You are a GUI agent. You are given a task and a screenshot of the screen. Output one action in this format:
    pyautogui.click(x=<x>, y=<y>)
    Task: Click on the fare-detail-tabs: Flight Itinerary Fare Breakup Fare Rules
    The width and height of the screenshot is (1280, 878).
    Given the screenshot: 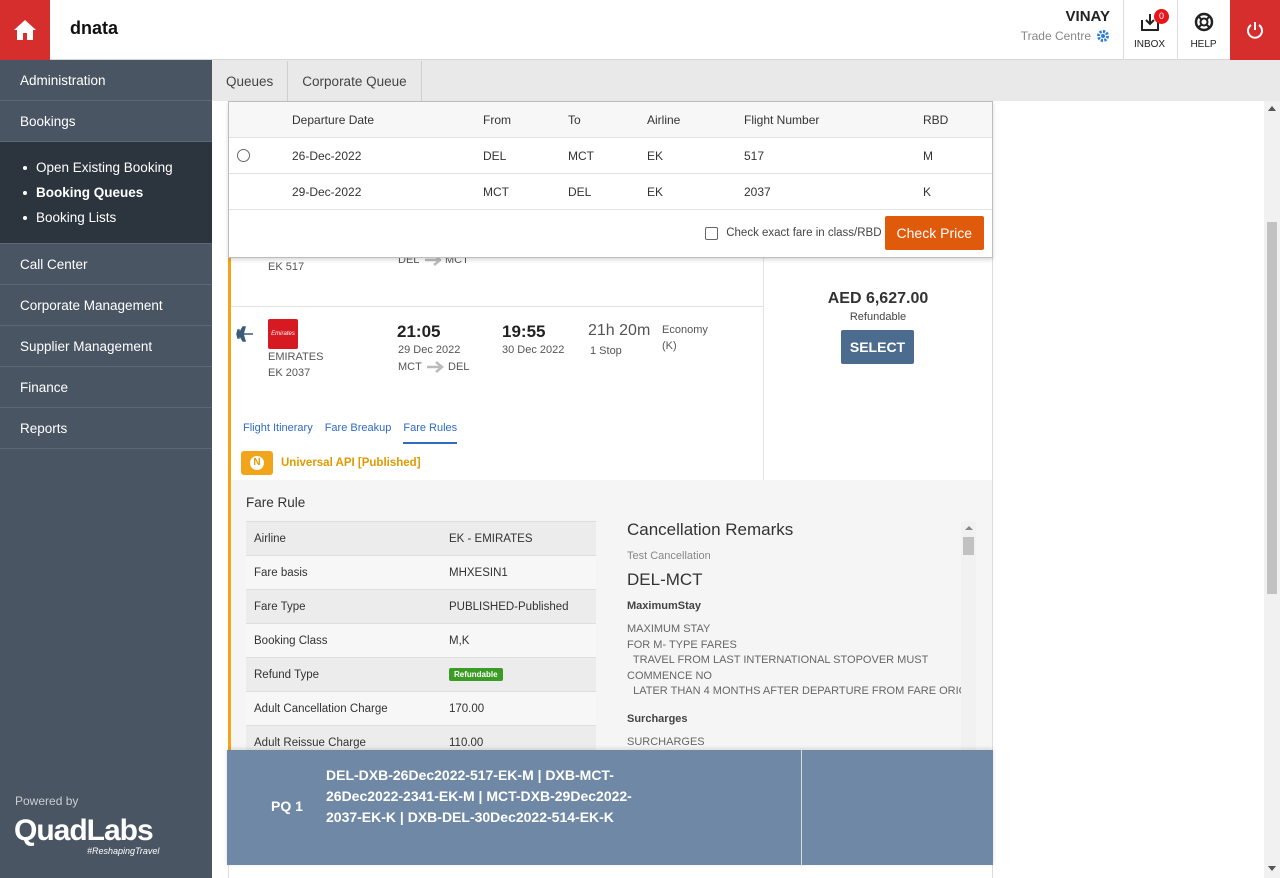 What is the action you would take?
    pyautogui.click(x=350, y=433)
    